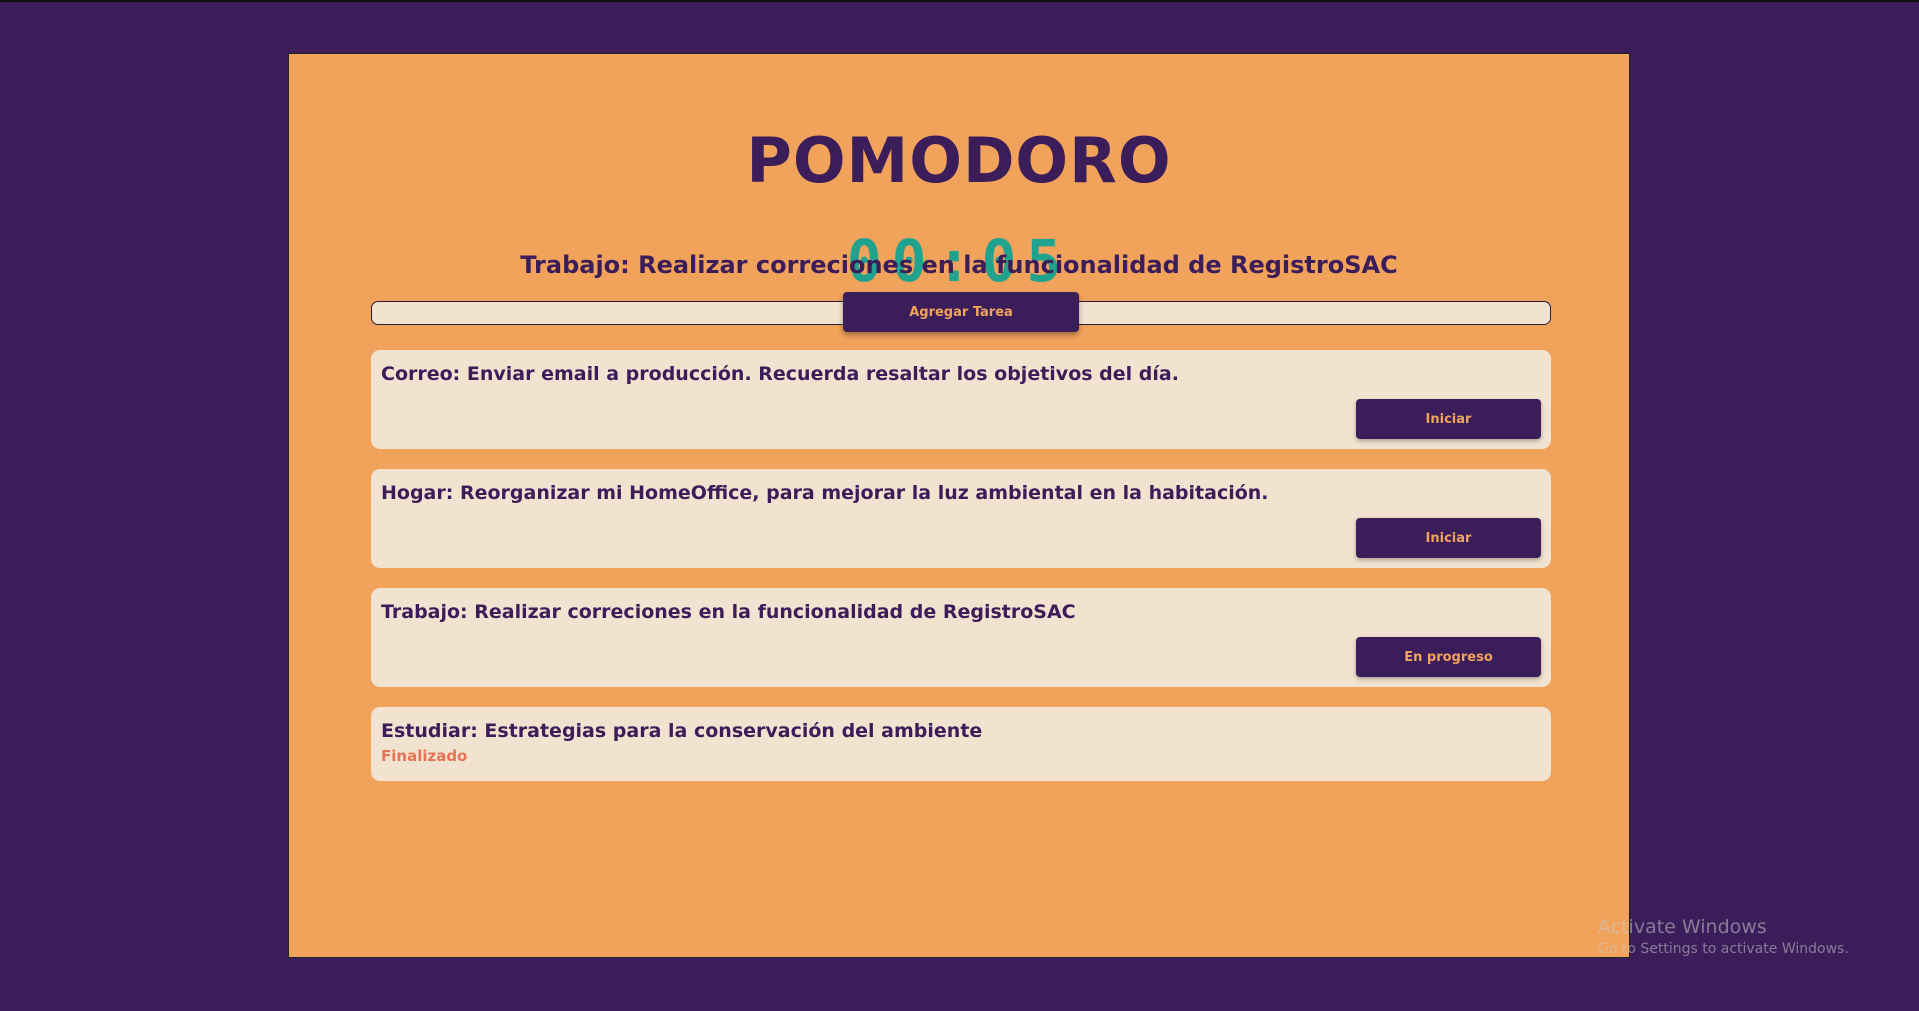 The image size is (1919, 1011). Describe the element at coordinates (1682, 927) in the screenshot. I see `watermark-title: Activate Windows` at that location.